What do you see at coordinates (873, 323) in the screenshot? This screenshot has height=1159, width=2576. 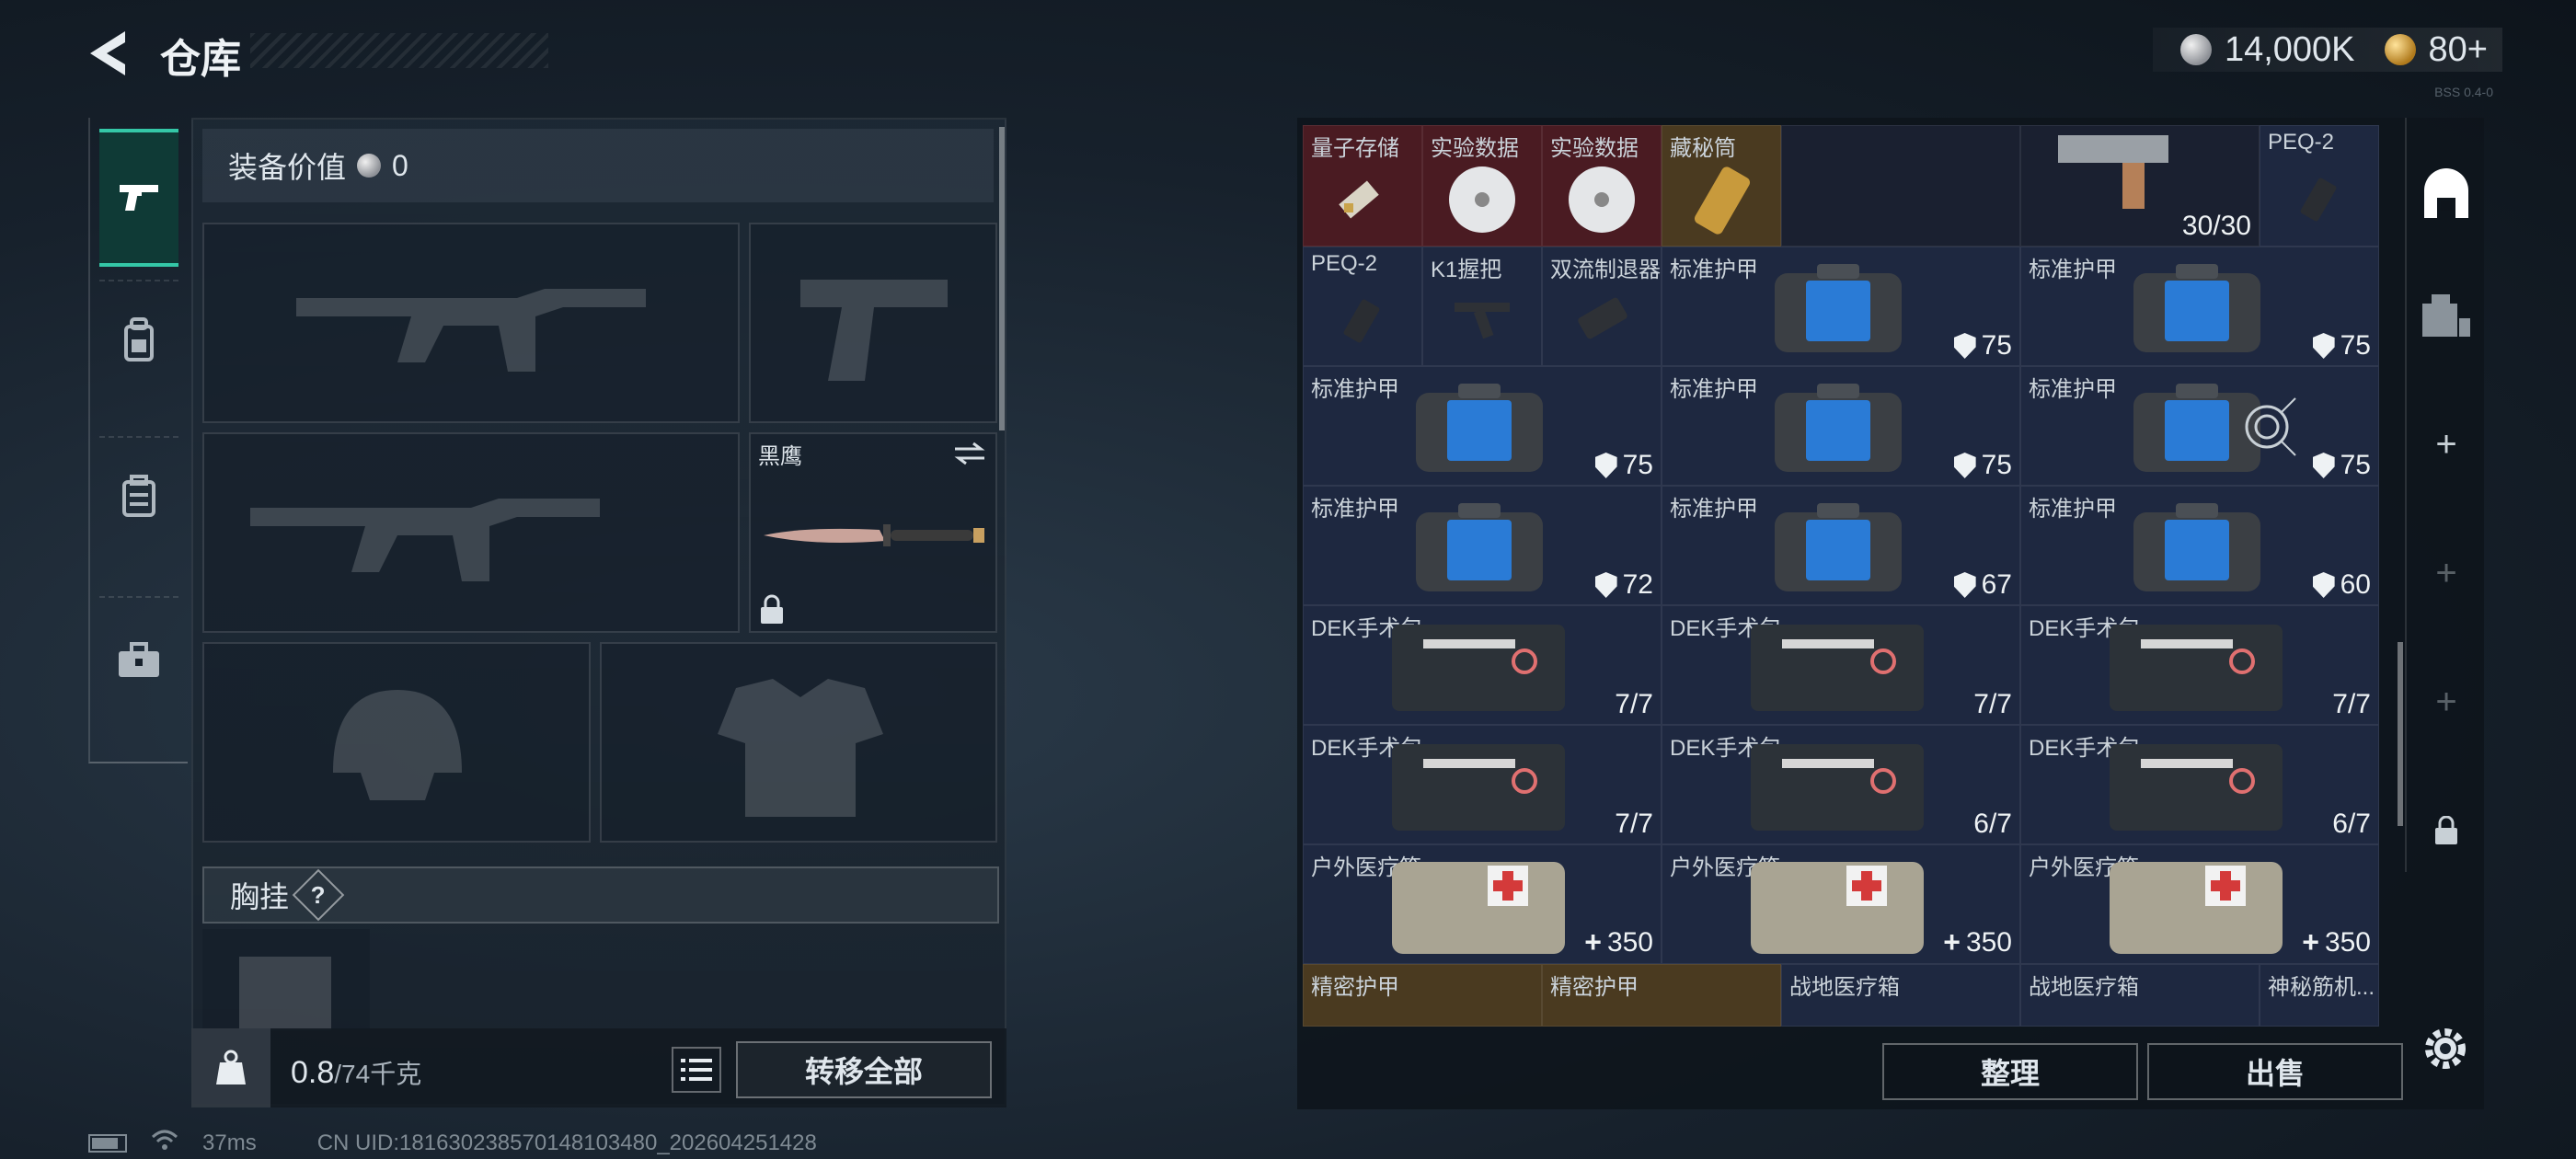 I see `secondary-weapon-slot` at bounding box center [873, 323].